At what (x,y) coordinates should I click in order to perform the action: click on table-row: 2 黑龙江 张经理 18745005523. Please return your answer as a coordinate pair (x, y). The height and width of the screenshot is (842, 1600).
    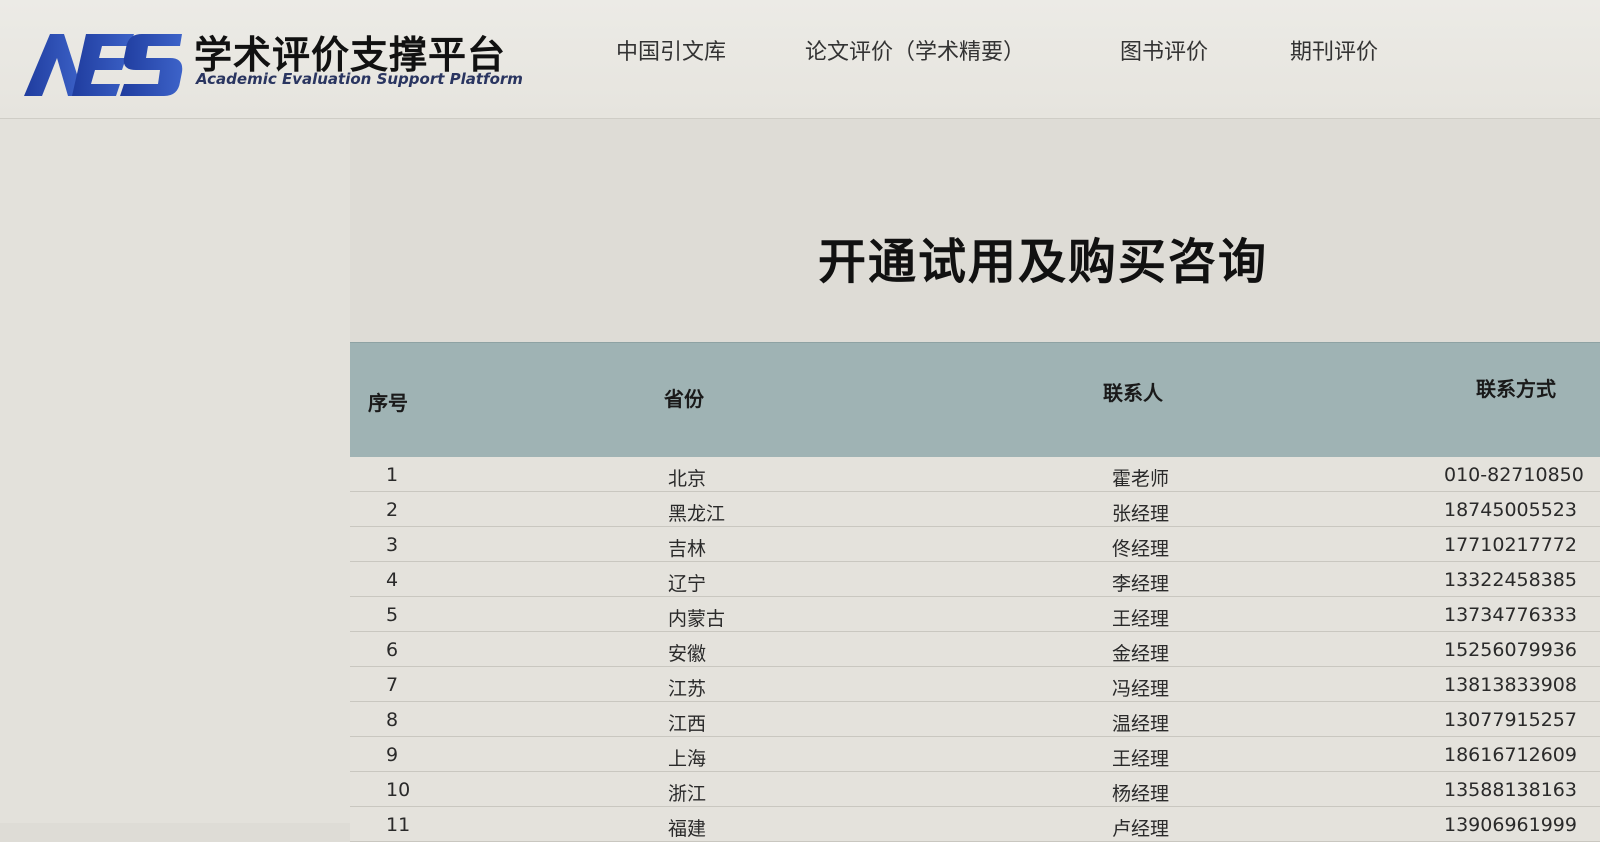
    Looking at the image, I should click on (975, 509).